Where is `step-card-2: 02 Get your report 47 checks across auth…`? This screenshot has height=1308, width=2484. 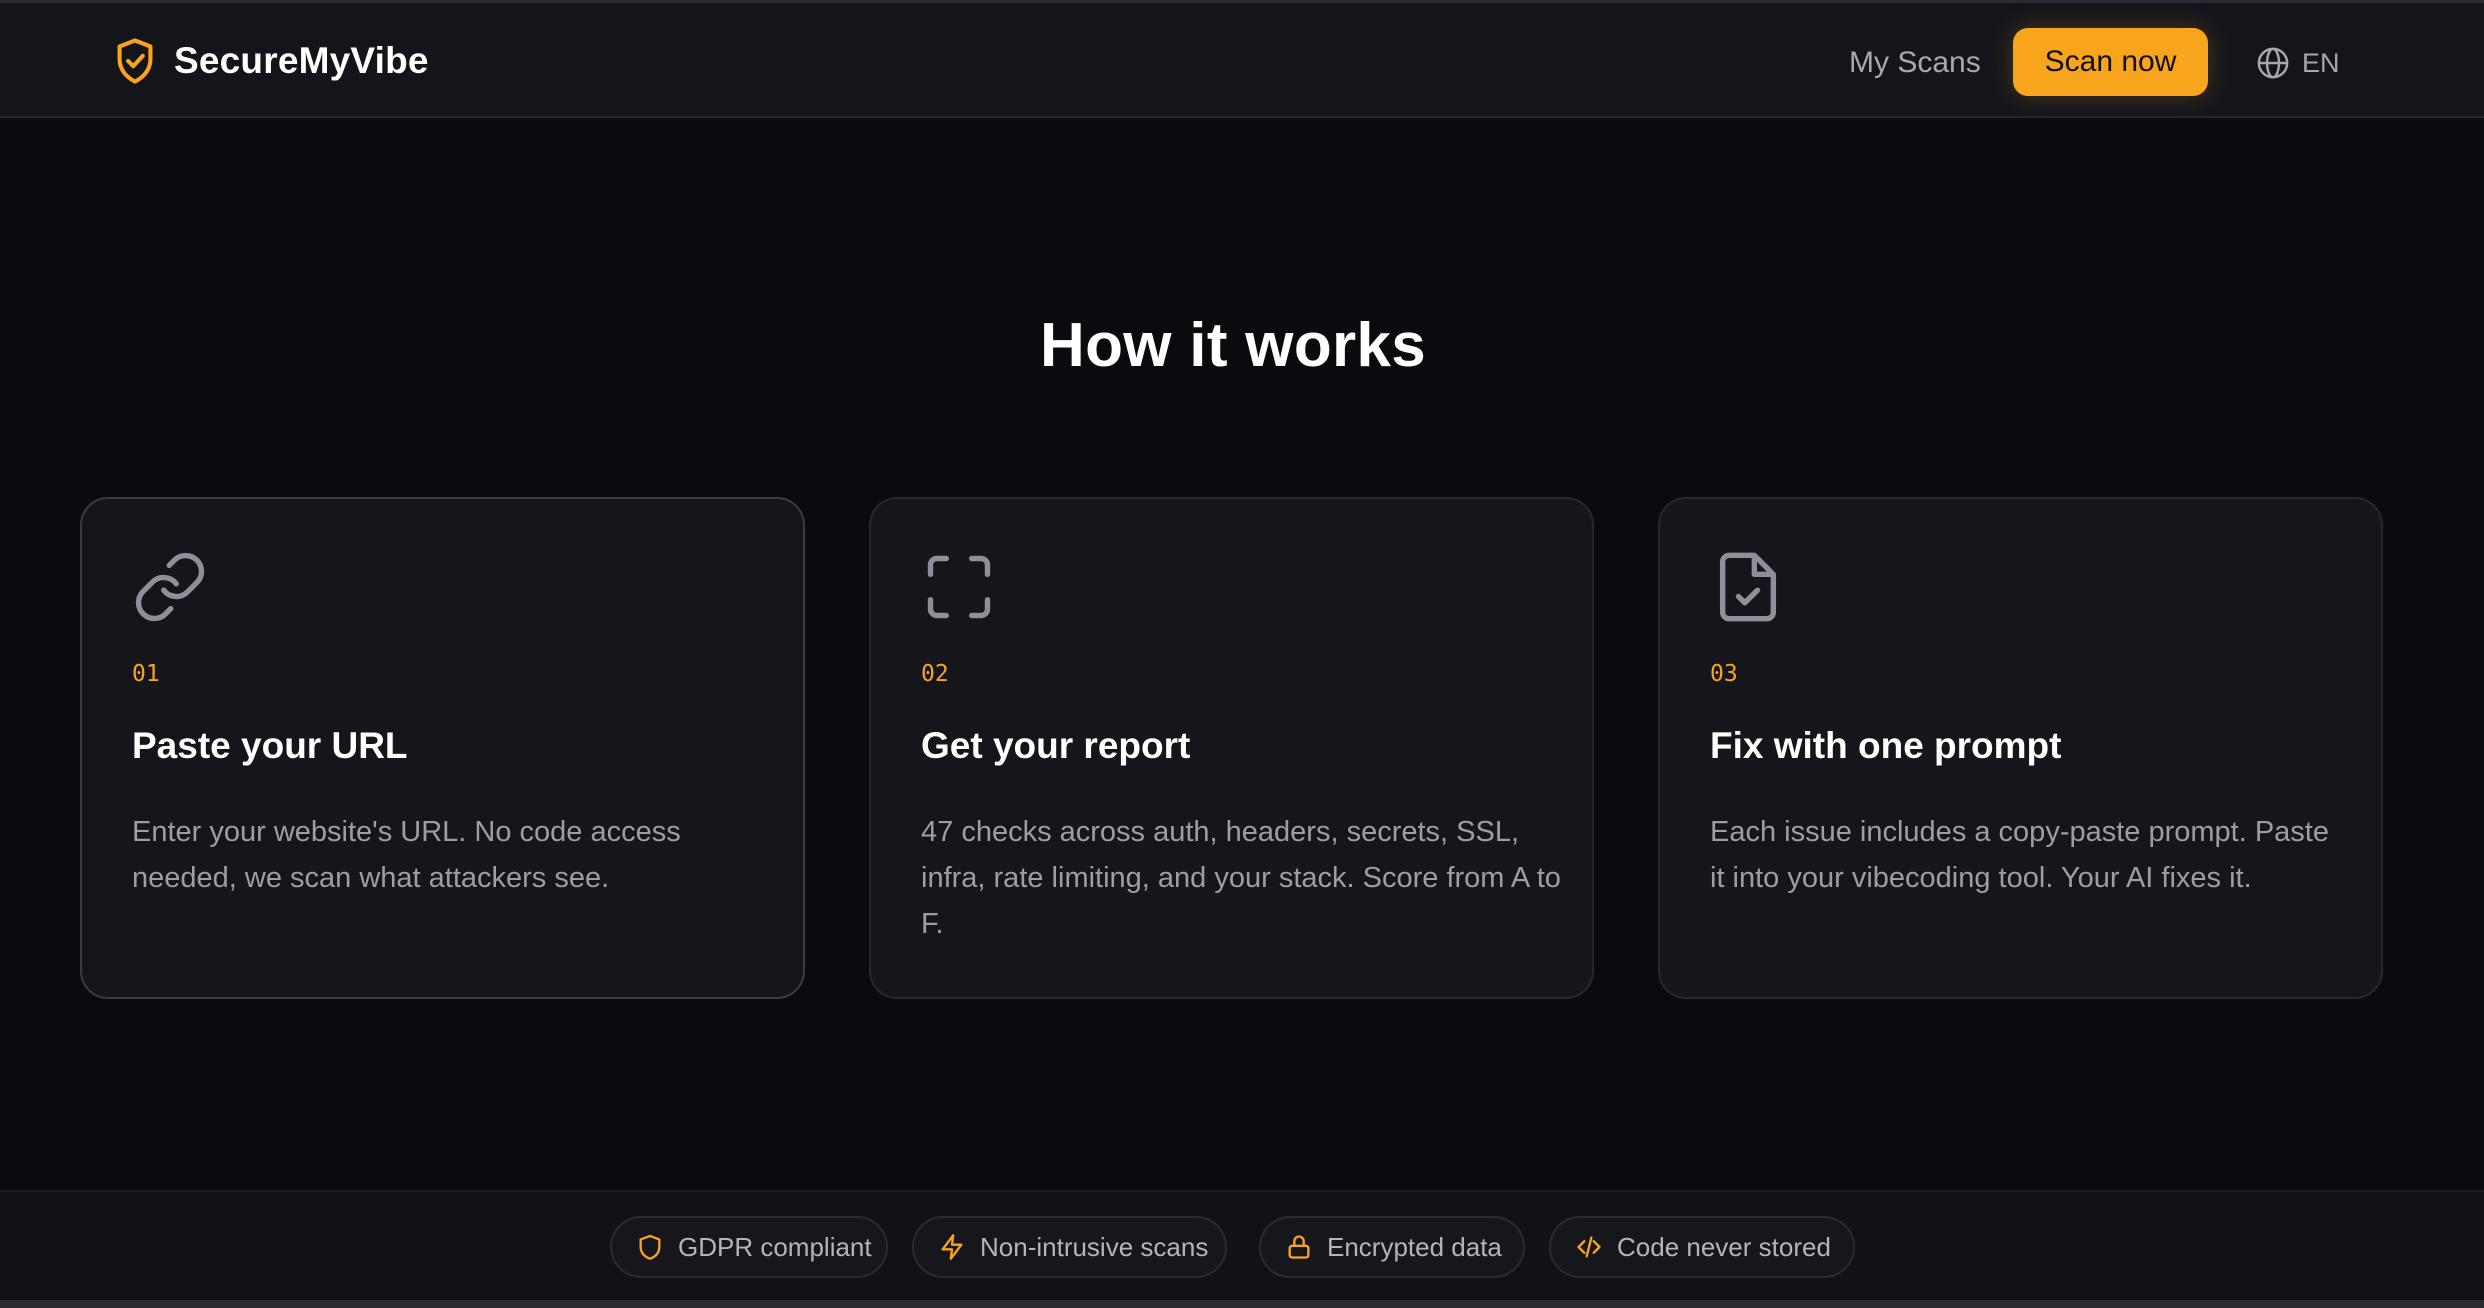 step-card-2: 02 Get your report 47 checks across auth… is located at coordinates (1231, 748).